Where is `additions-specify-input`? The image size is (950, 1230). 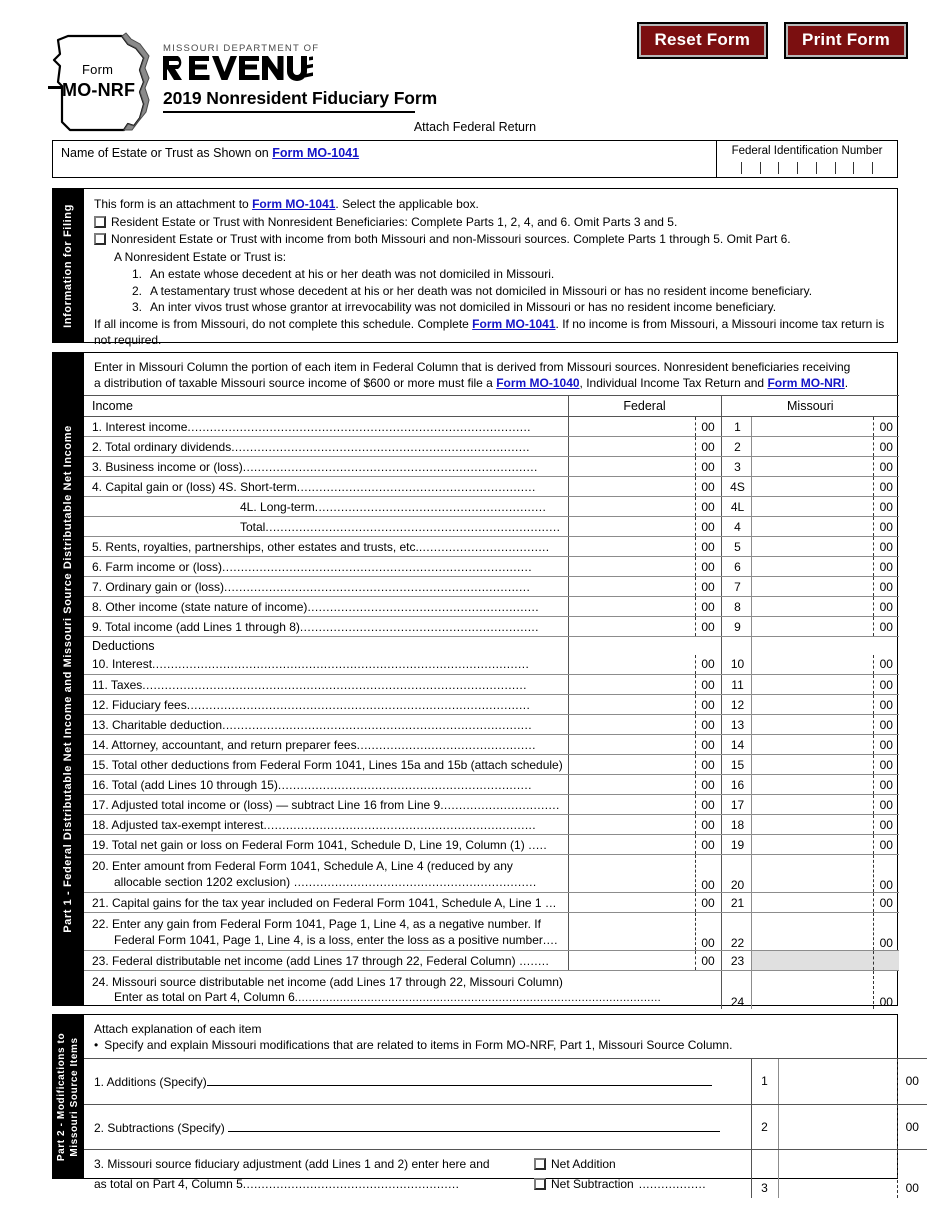 additions-specify-input is located at coordinates (459, 1080).